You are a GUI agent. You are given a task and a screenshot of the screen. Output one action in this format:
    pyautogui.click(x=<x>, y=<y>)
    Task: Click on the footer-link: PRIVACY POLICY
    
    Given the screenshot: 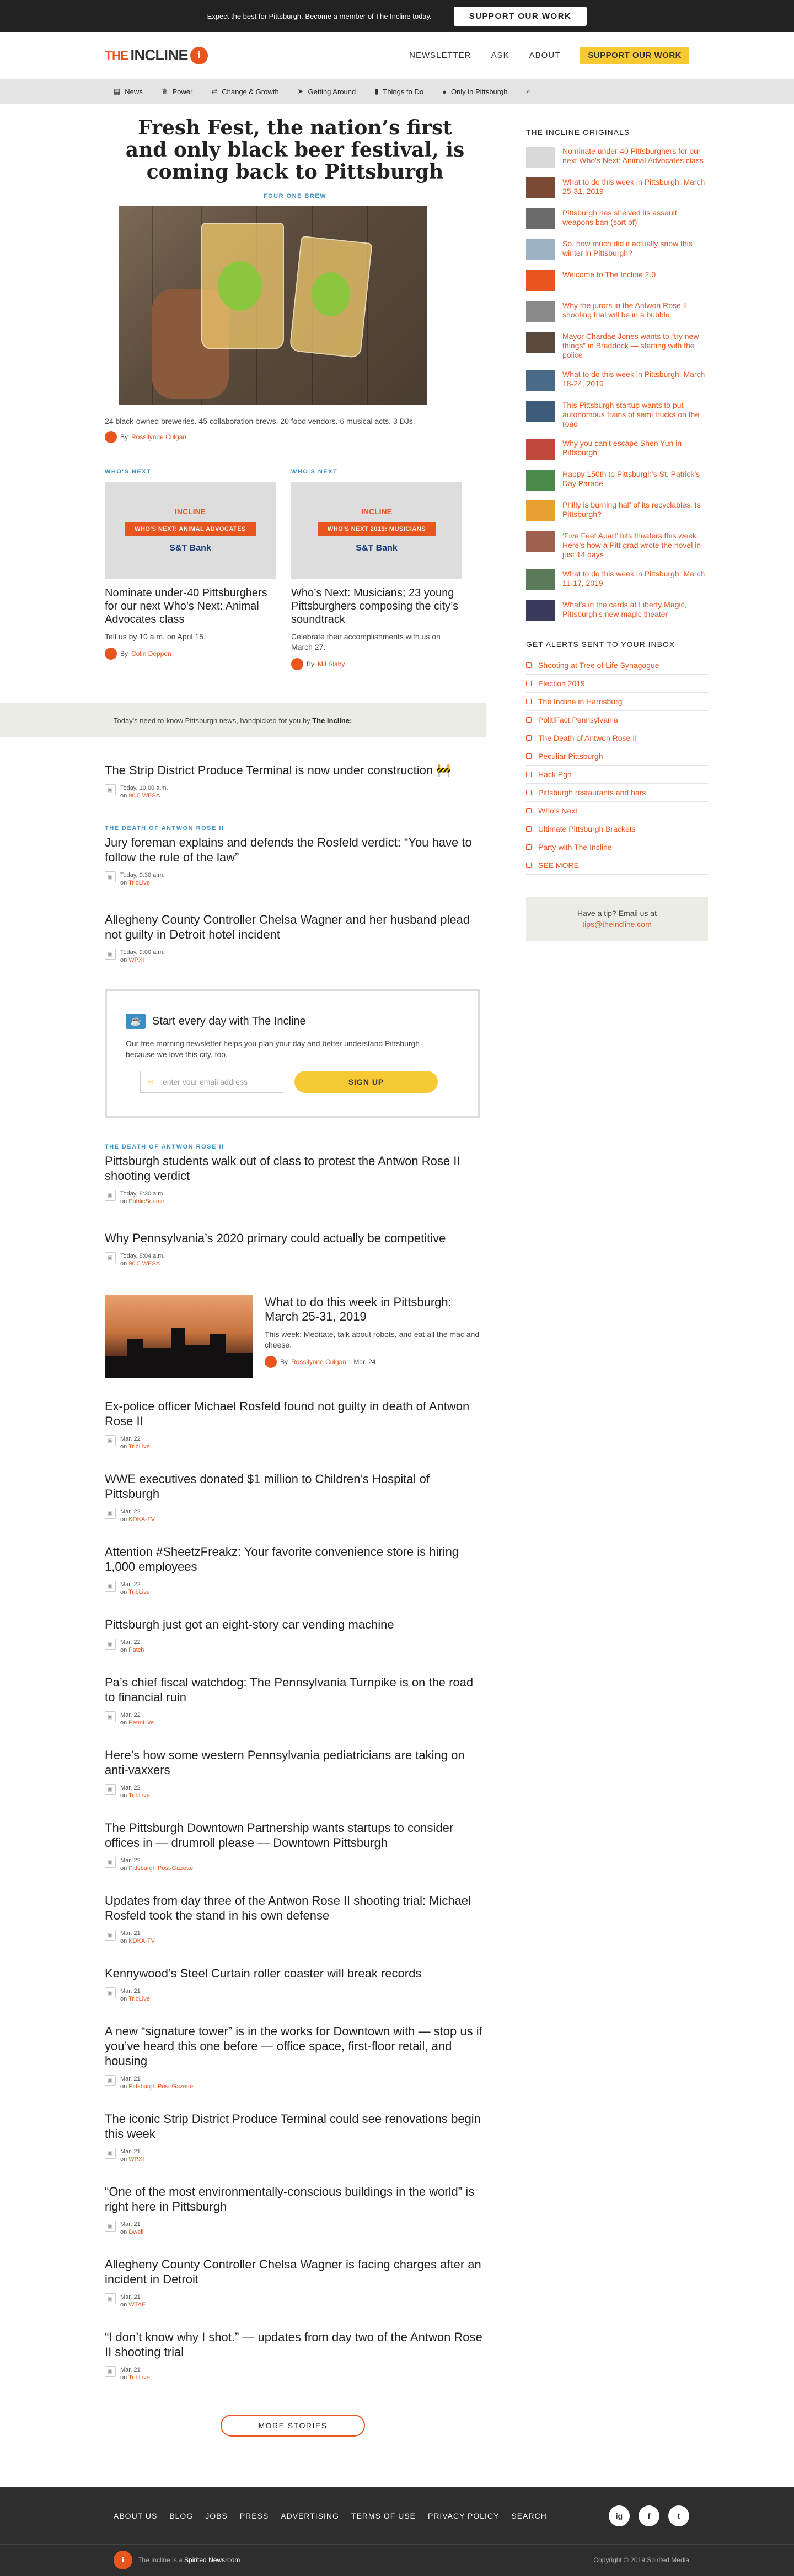 What is the action you would take?
    pyautogui.click(x=463, y=2516)
    